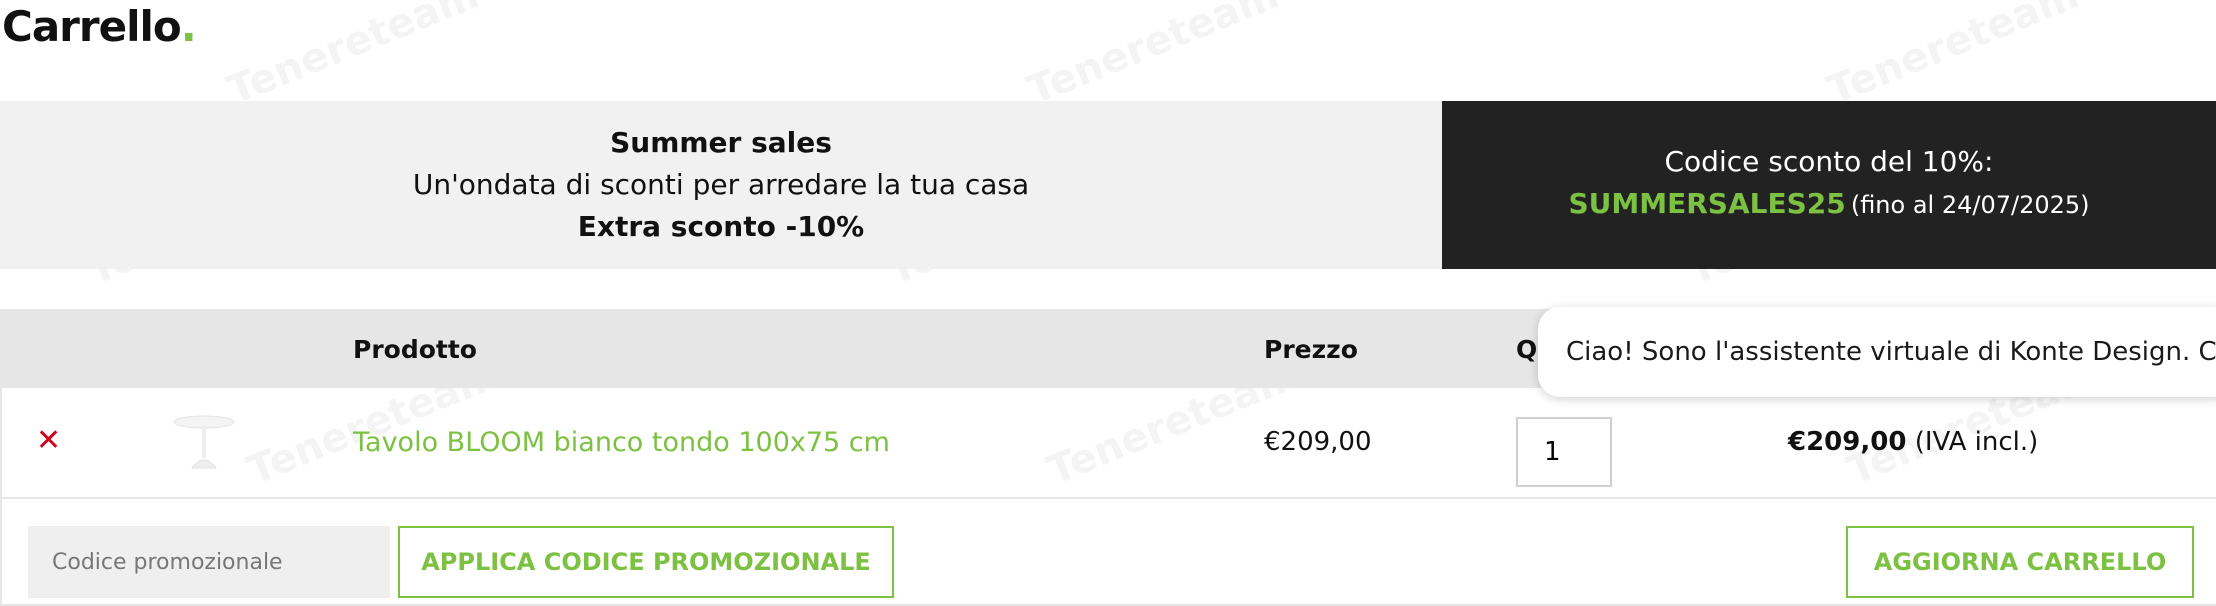 The image size is (2216, 606). What do you see at coordinates (415, 349) in the screenshot?
I see `header-product: Prodotto` at bounding box center [415, 349].